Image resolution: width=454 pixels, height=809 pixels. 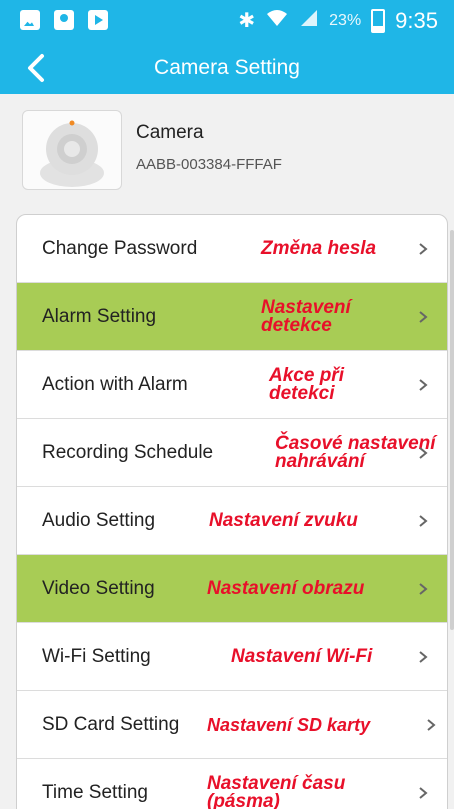 I want to click on camera-name: Camera, so click(x=170, y=132).